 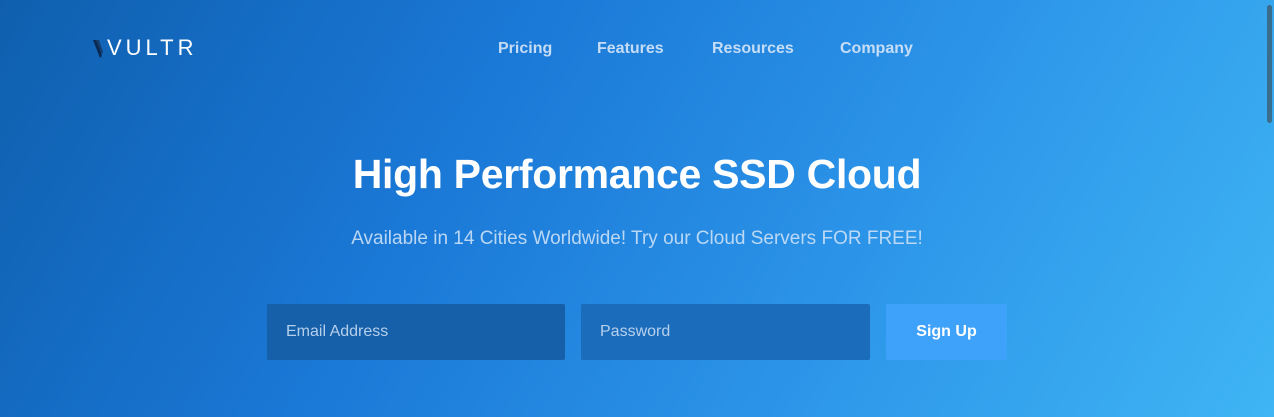 I want to click on password-field, so click(x=725, y=332).